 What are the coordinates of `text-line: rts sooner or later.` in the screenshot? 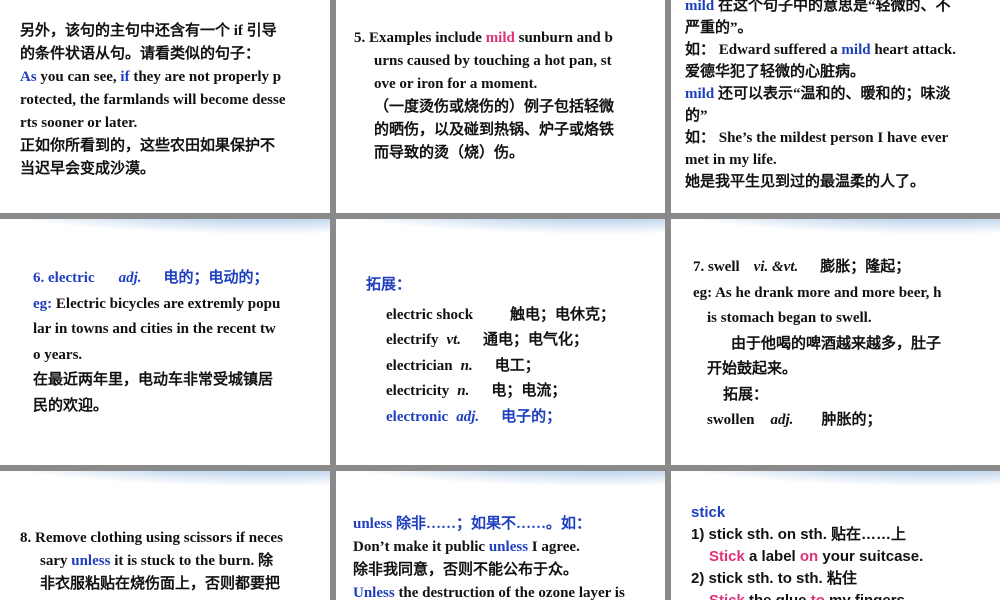 It's located at (79, 123).